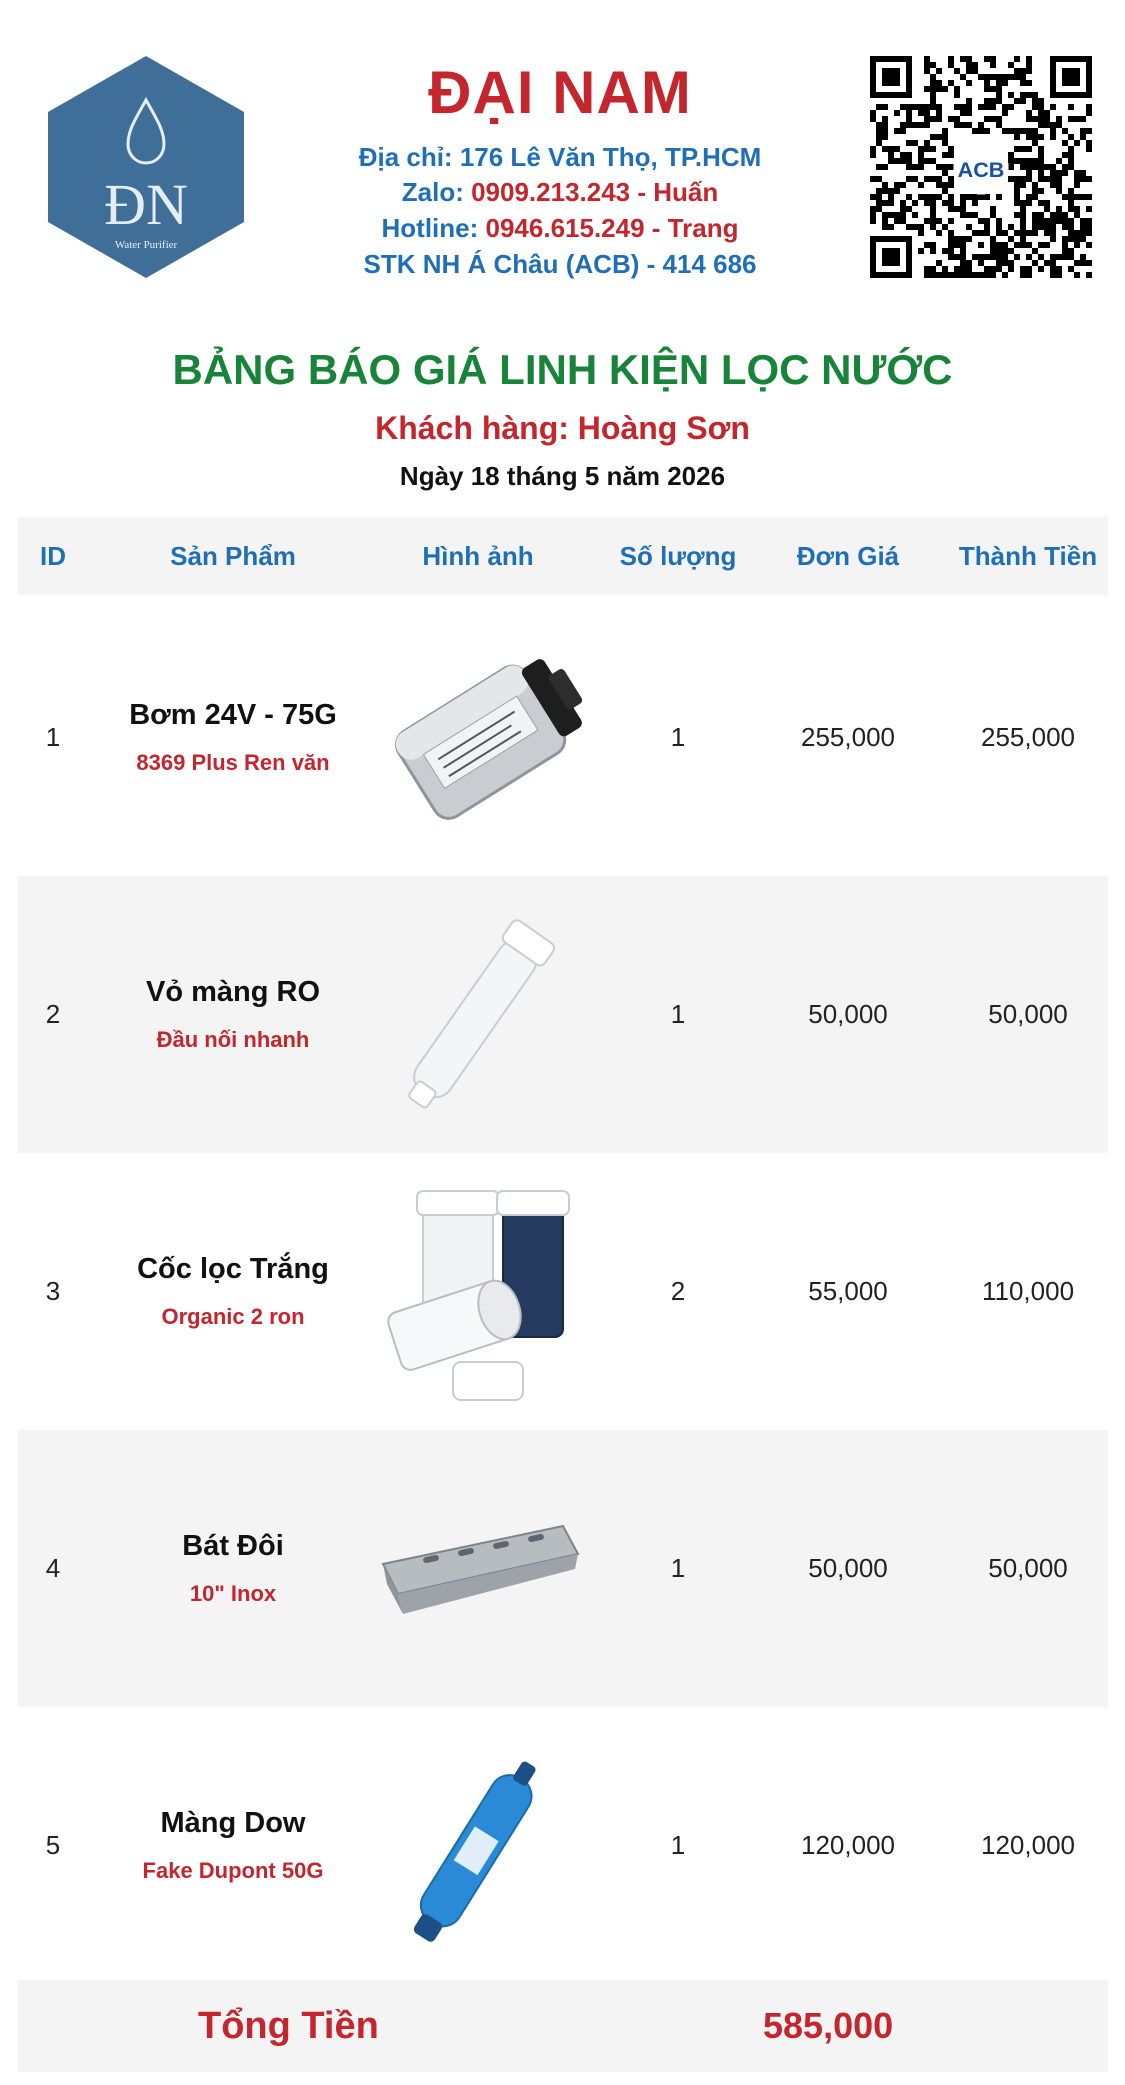 Image resolution: width=1125 pixels, height=2085 pixels. Describe the element at coordinates (233, 1316) in the screenshot. I see `product-desc: Organic 2 ron` at that location.